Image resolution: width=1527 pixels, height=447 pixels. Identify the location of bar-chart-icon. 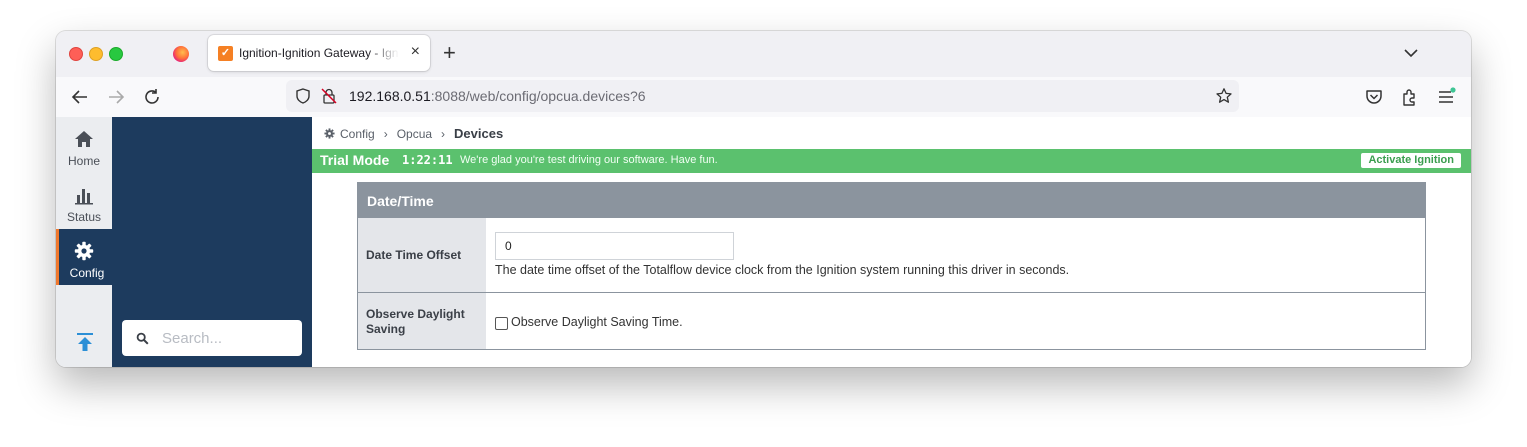
(84, 197).